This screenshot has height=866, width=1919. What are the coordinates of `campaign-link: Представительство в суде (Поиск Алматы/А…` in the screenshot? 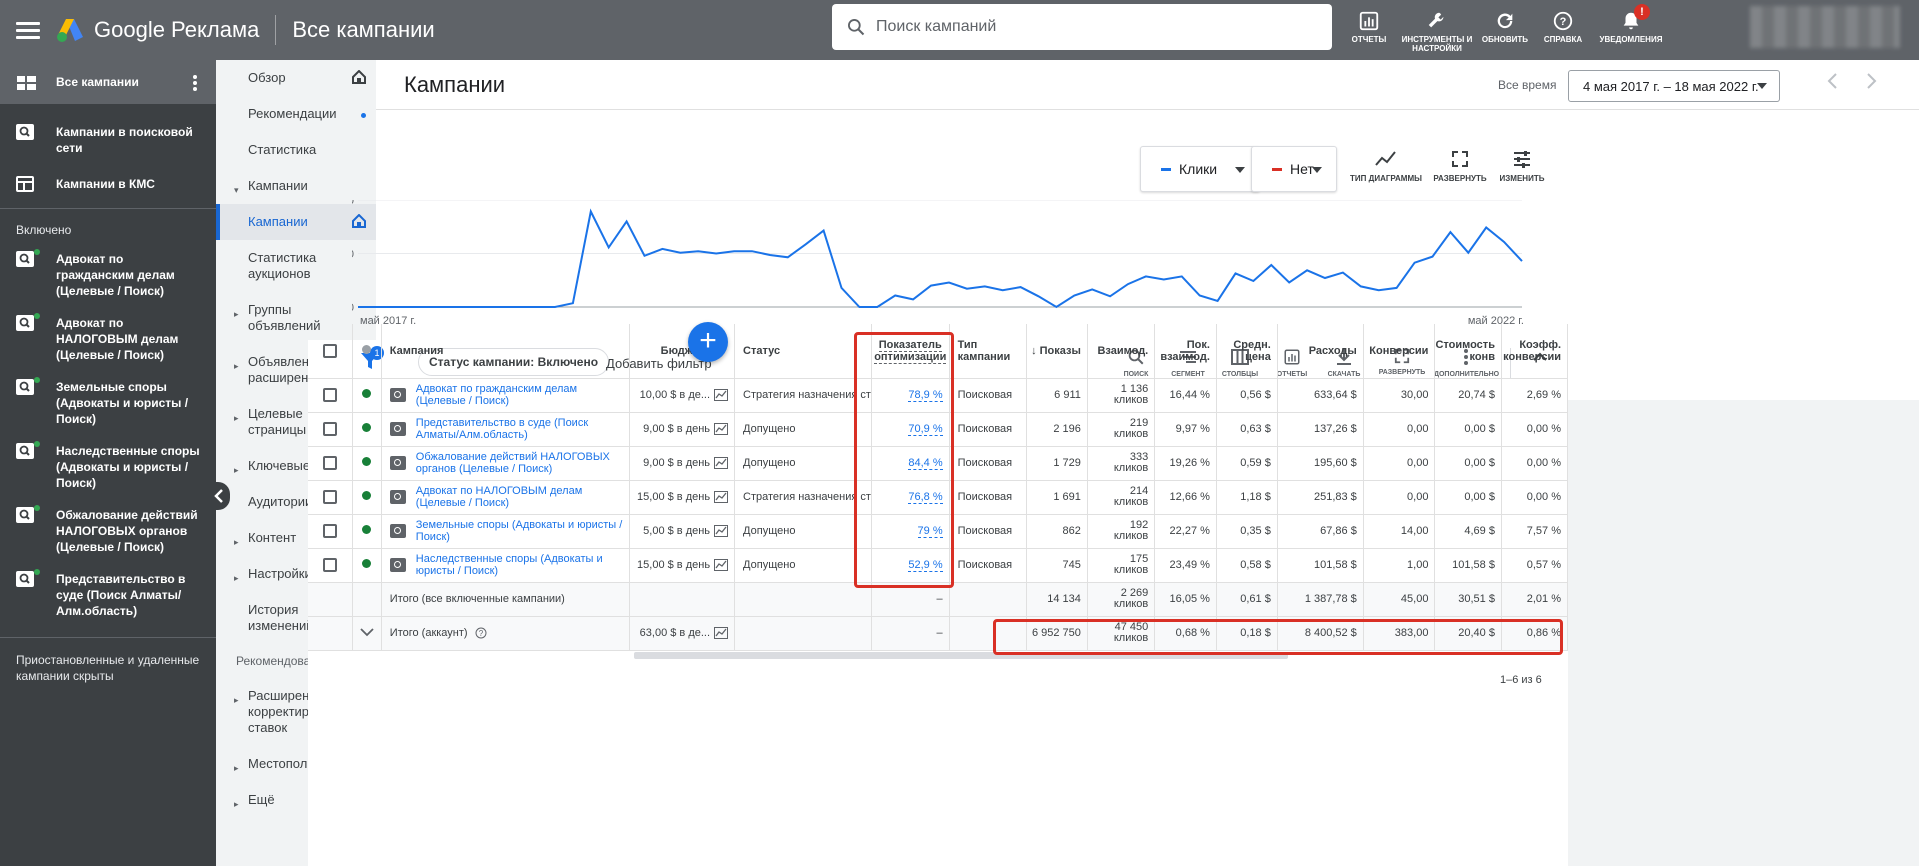 It's located at (522, 429).